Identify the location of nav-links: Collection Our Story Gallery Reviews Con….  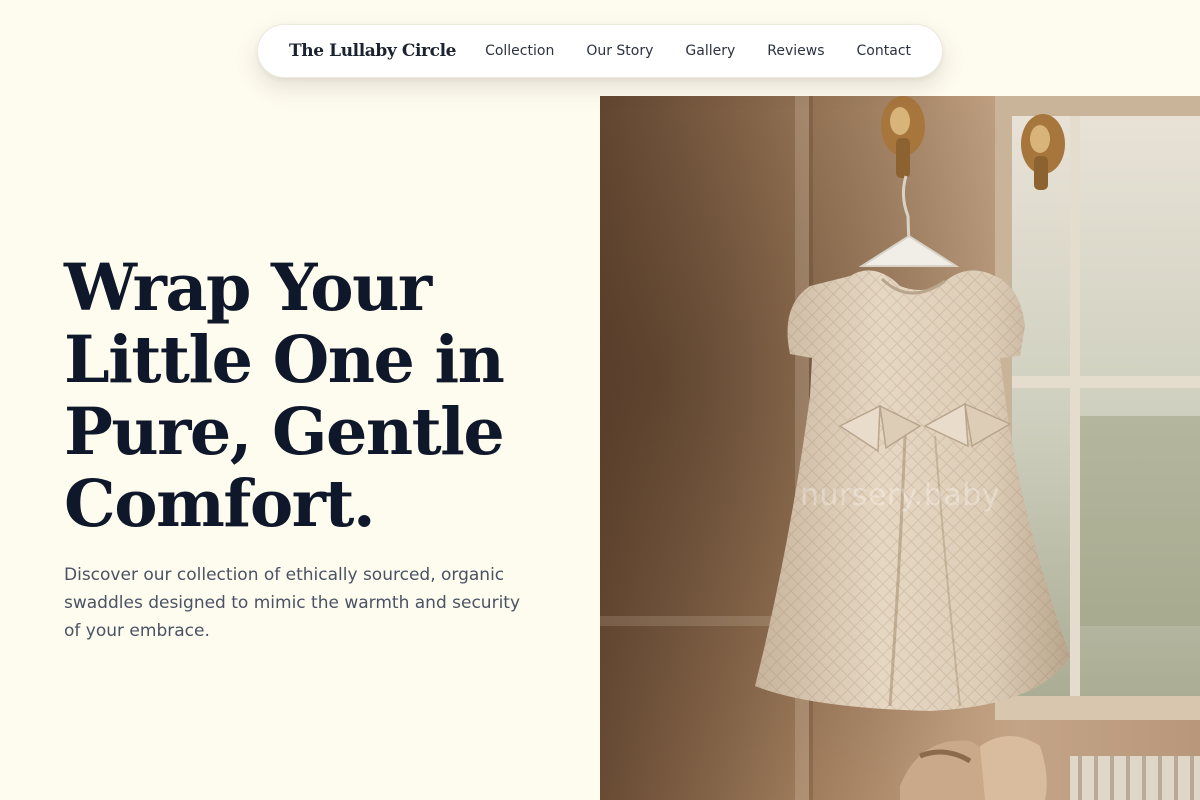
(698, 51).